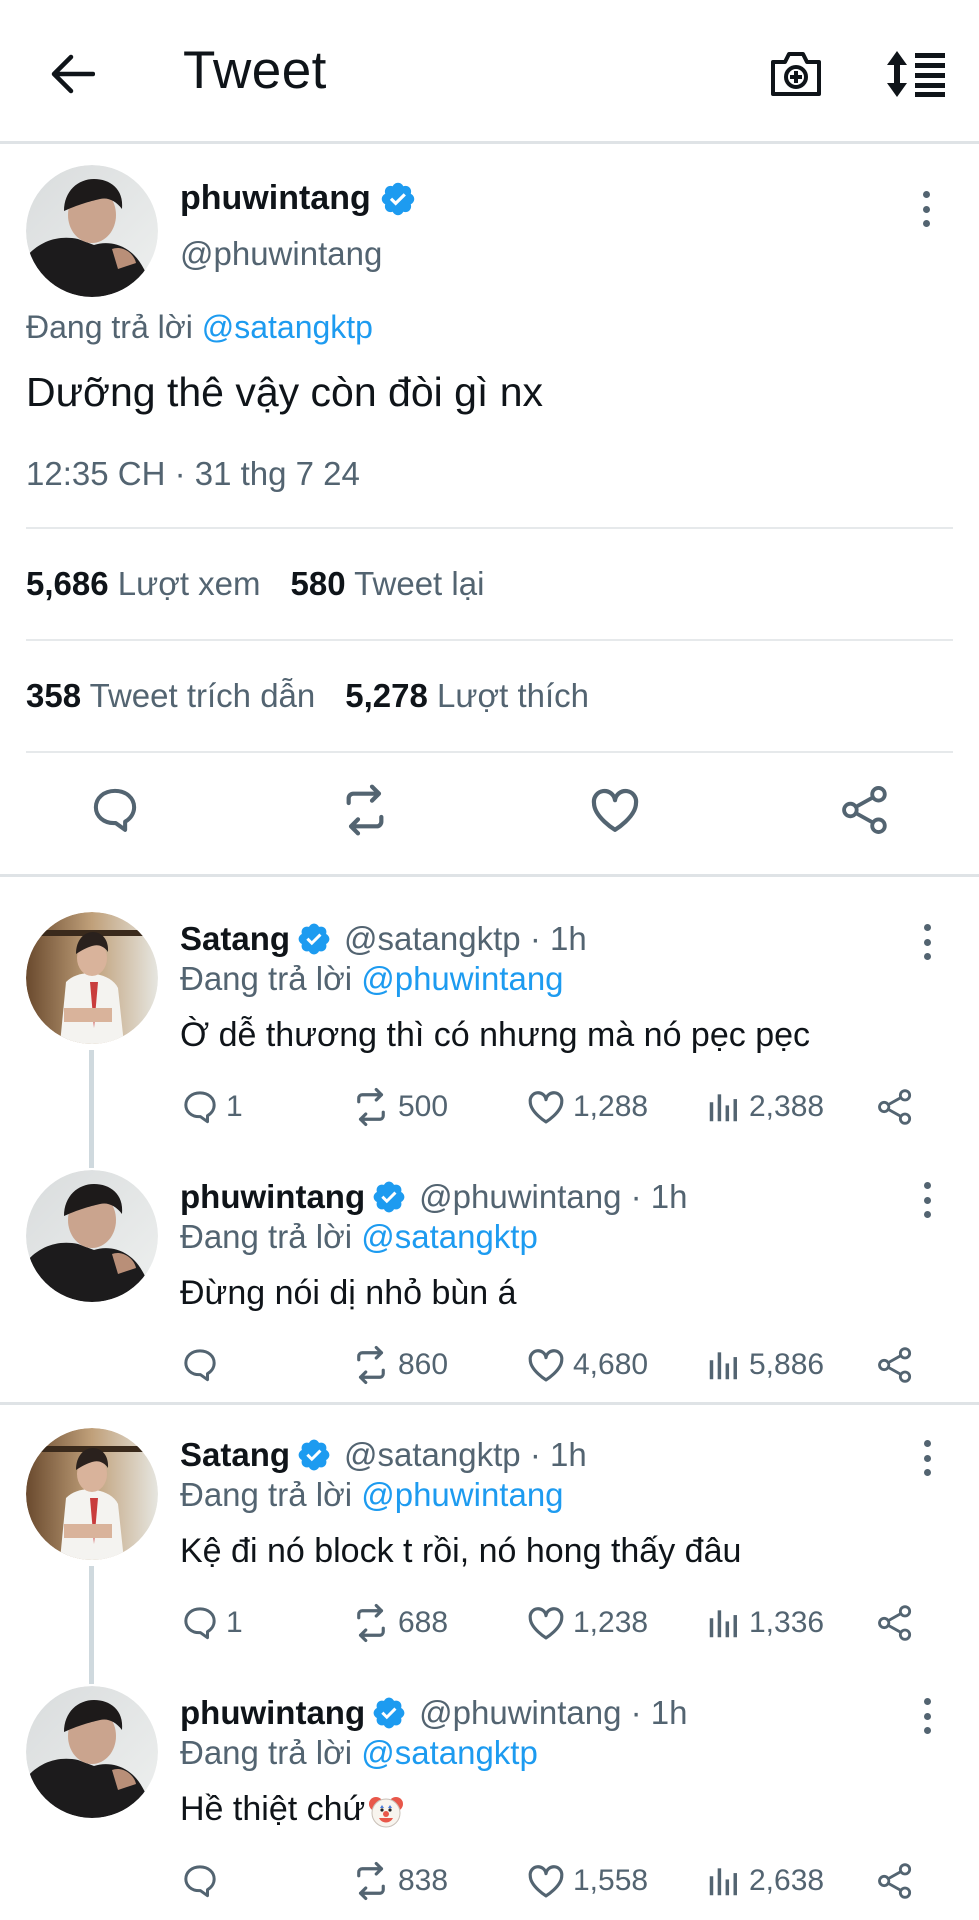 The width and height of the screenshot is (979, 1920). What do you see at coordinates (359, 1753) in the screenshot?
I see `replying-to: Đang trả lời @satangktp` at bounding box center [359, 1753].